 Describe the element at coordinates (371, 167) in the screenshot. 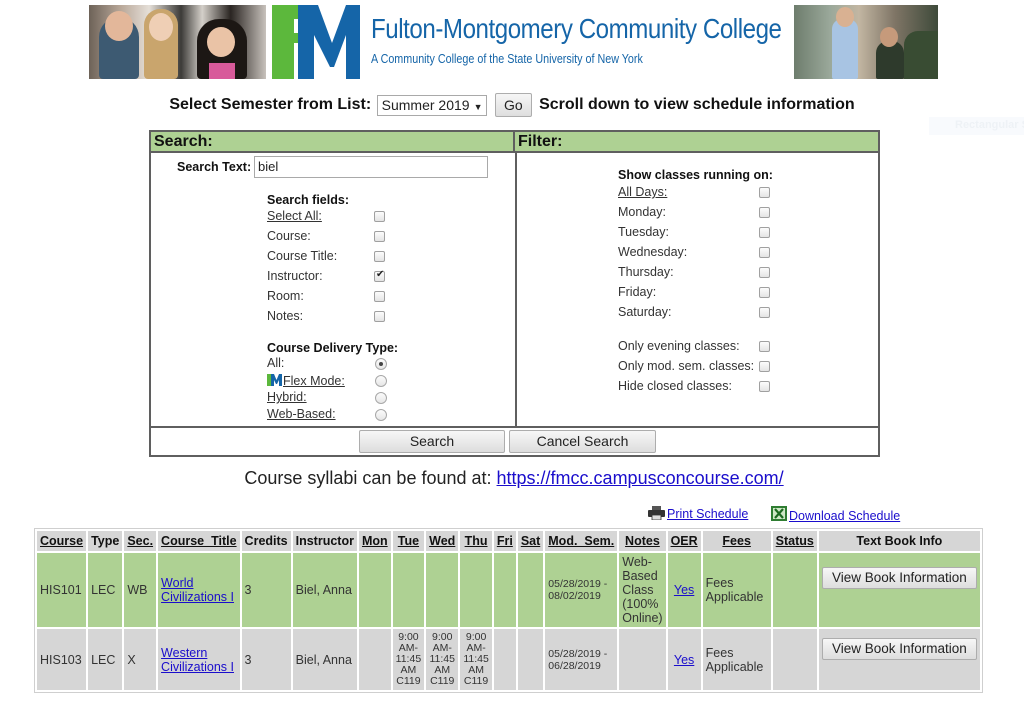

I see `search-text-input: biel` at that location.